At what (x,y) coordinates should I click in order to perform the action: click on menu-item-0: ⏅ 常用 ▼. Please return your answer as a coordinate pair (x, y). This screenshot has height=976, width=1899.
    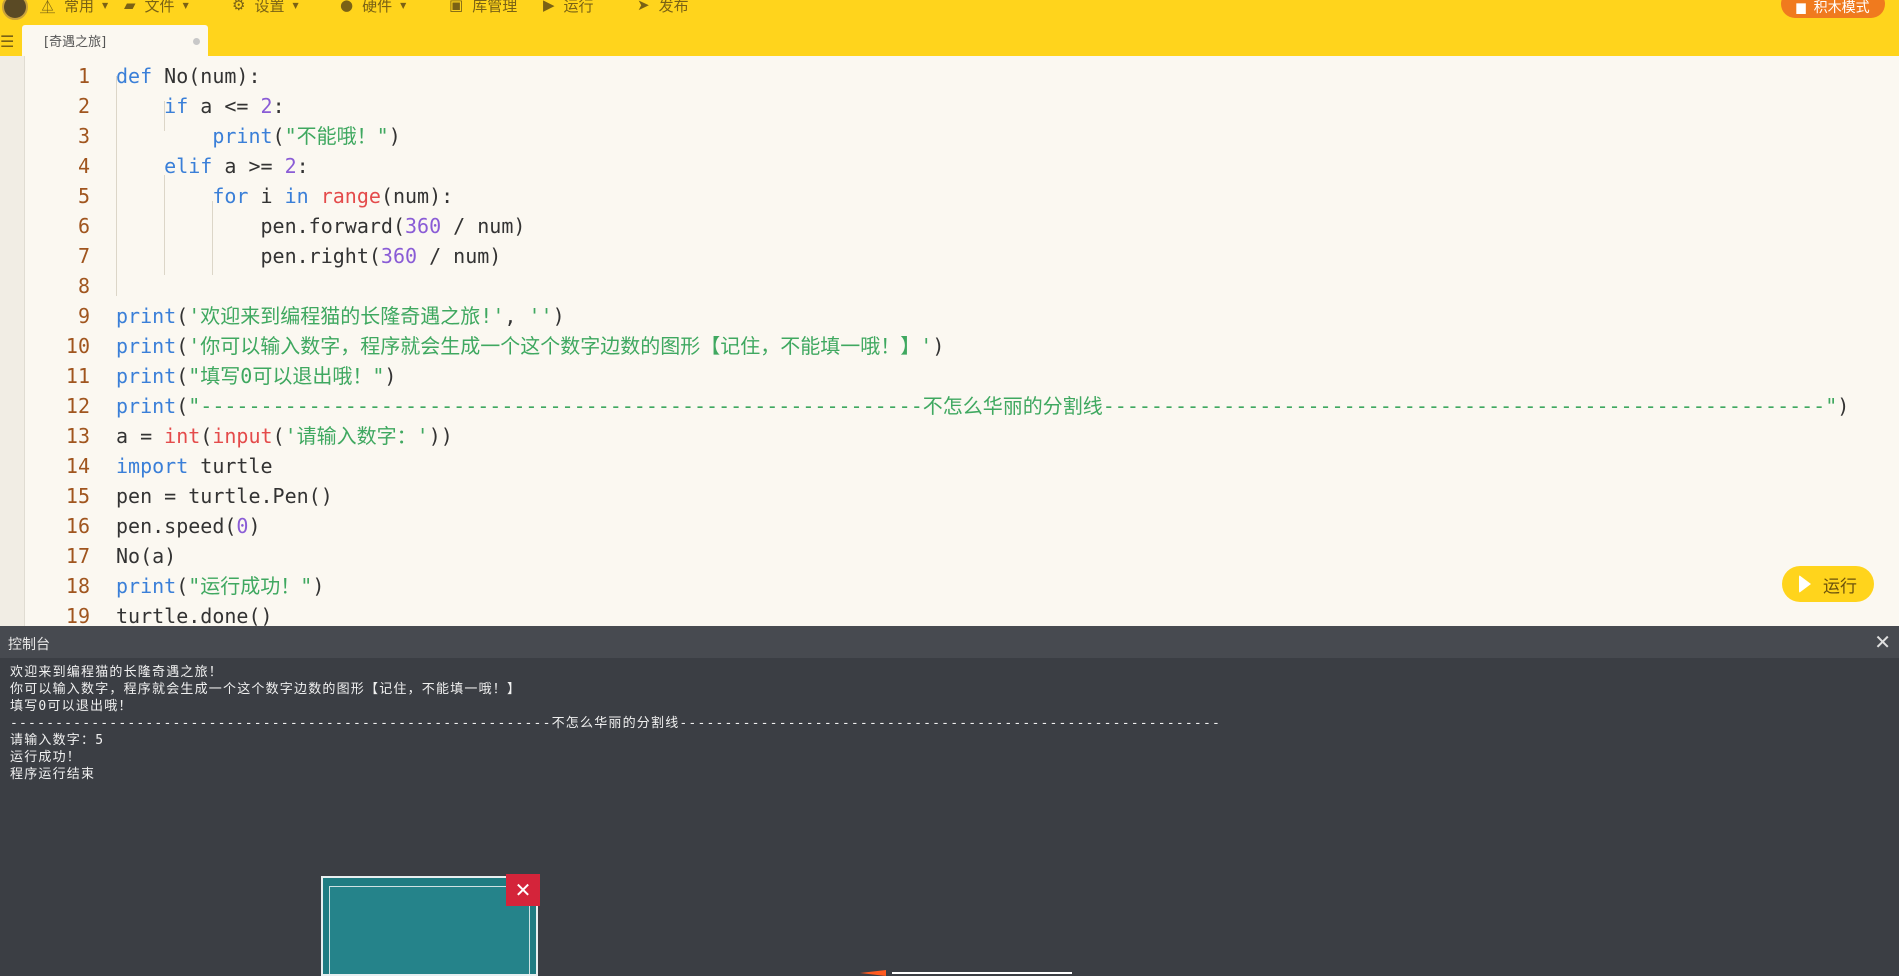
    Looking at the image, I should click on (74, 7).